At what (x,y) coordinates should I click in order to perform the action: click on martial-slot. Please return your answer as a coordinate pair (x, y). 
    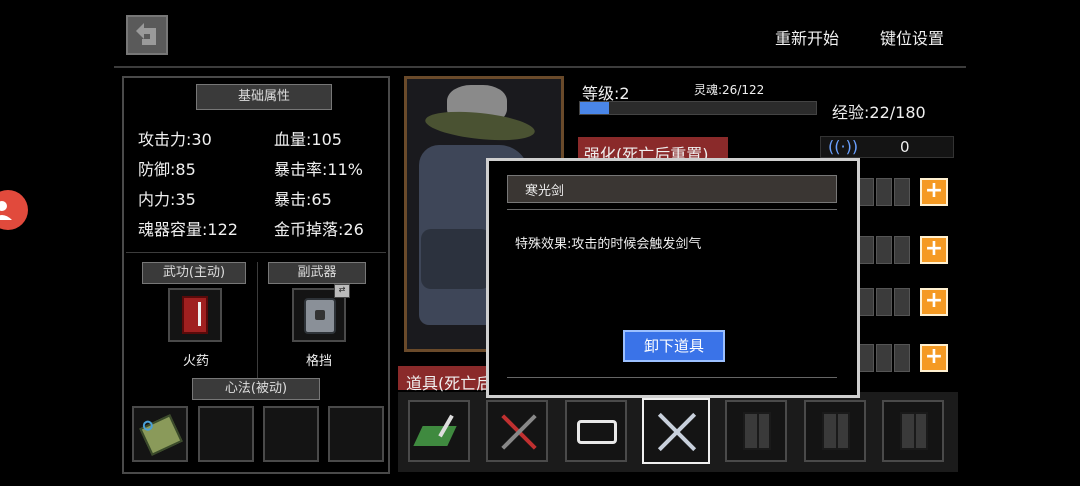
    Looking at the image, I should click on (195, 315).